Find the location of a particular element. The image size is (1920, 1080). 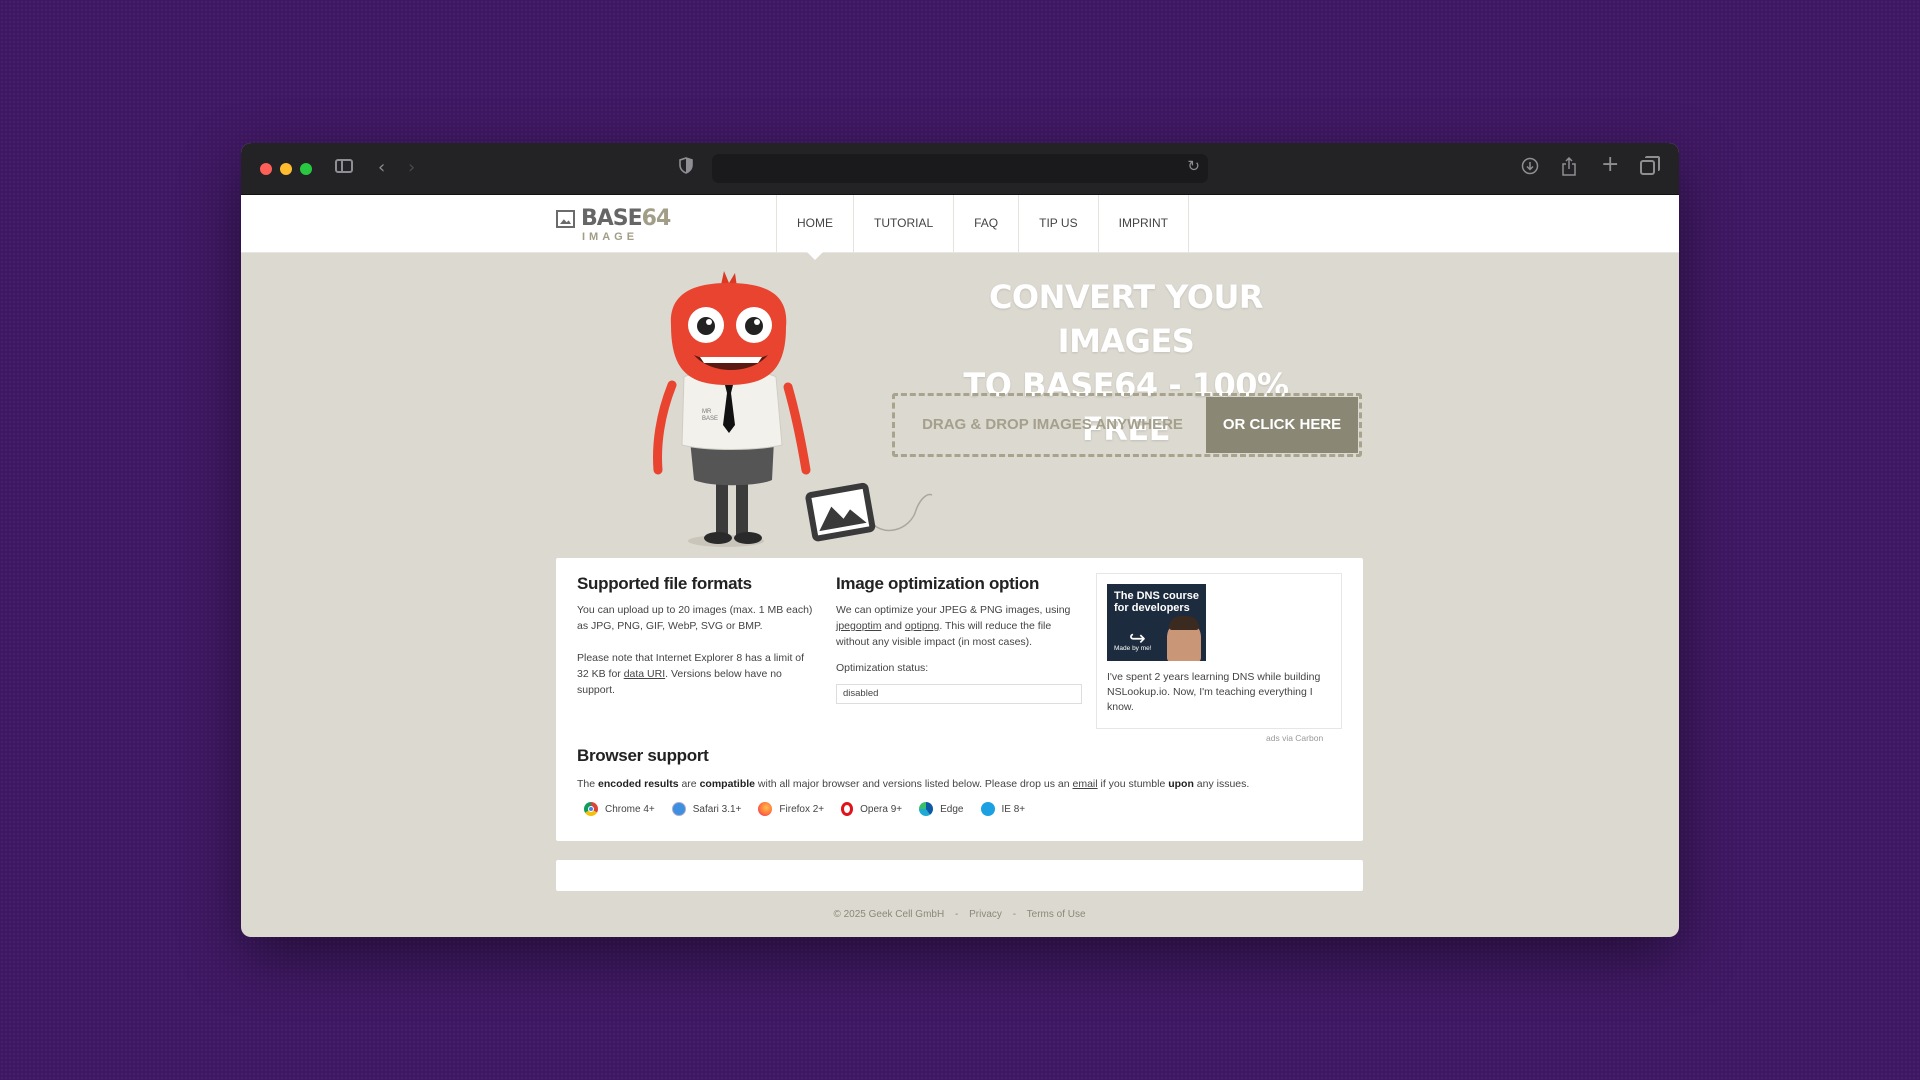

nav-tip-us: TIP US is located at coordinates (1059, 223).